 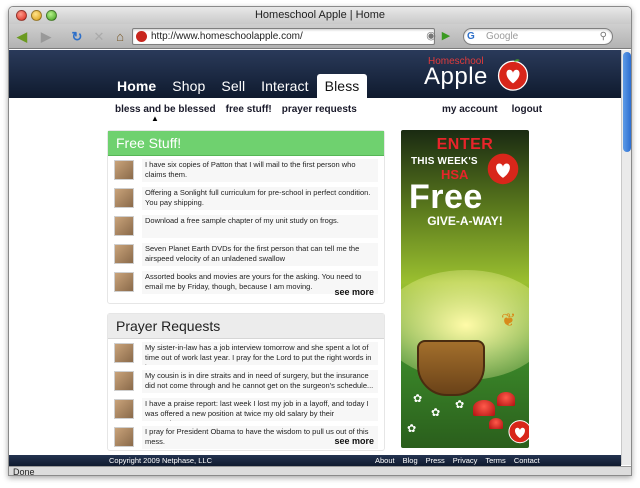 What do you see at coordinates (233, 86) in the screenshot?
I see `nav-sell: Sell` at bounding box center [233, 86].